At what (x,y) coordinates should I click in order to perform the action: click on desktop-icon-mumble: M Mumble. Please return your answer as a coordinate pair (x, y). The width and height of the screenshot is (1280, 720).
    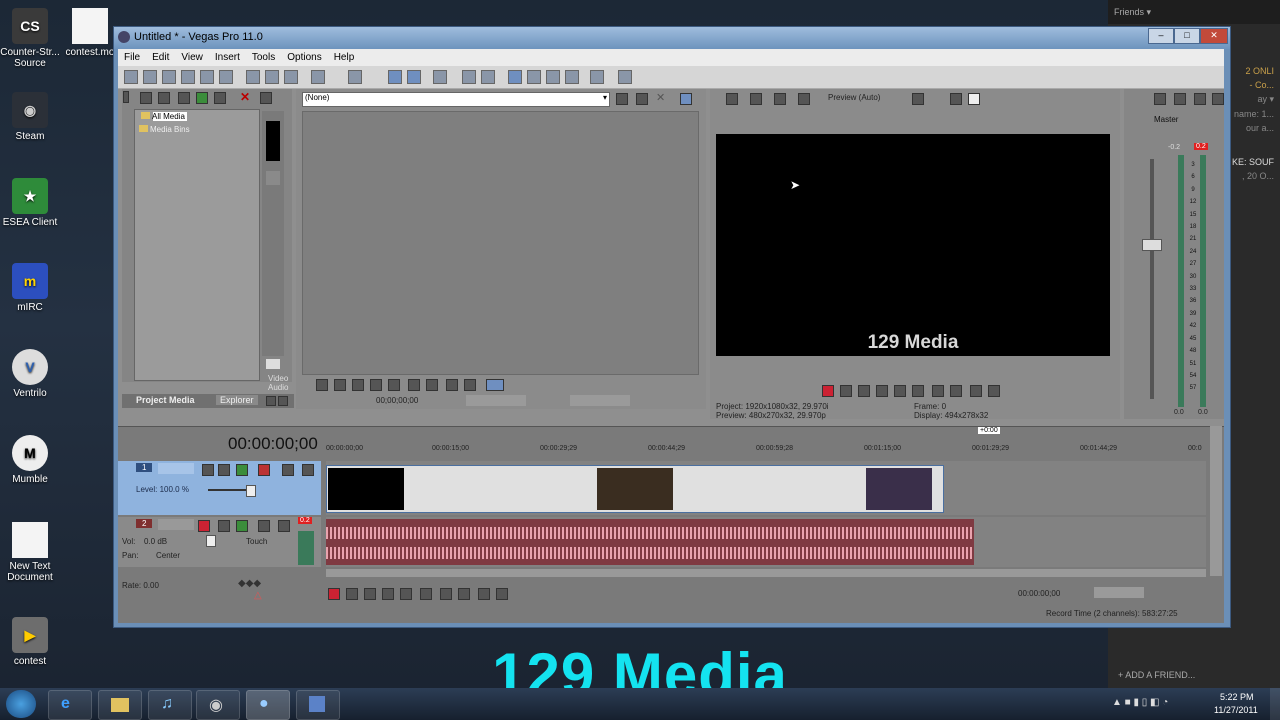
    Looking at the image, I should click on (31, 460).